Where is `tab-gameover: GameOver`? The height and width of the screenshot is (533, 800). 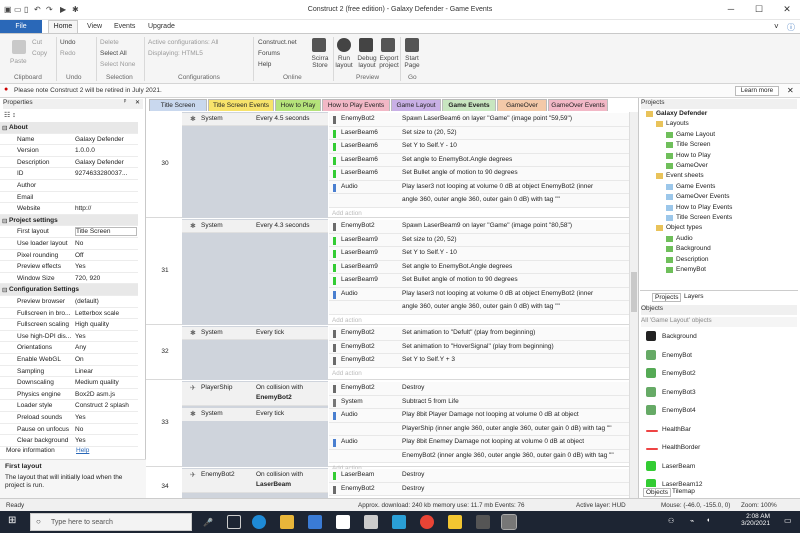
tab-gameover: GameOver is located at coordinates (522, 105).